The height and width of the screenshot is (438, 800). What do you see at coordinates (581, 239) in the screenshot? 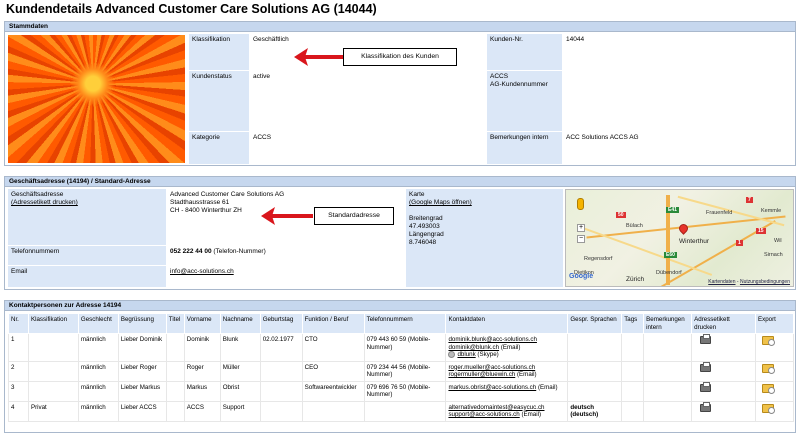
I see `zoom-out-button: −` at bounding box center [581, 239].